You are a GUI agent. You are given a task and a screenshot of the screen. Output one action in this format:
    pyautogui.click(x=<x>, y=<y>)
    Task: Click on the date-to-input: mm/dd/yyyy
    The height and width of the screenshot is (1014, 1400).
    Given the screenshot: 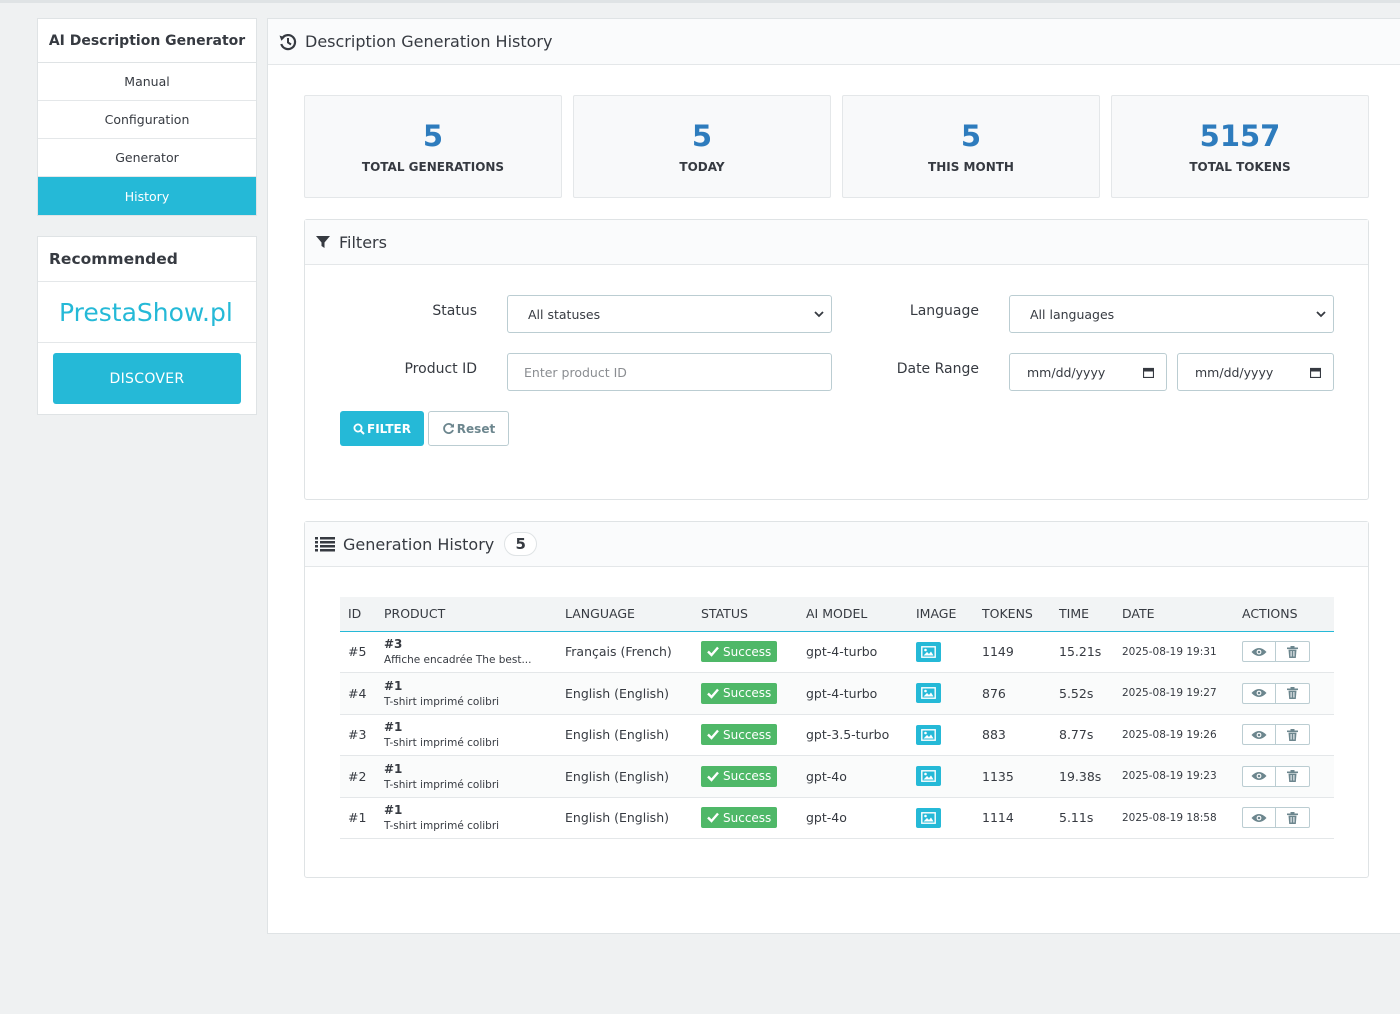 What is the action you would take?
    pyautogui.click(x=1255, y=372)
    